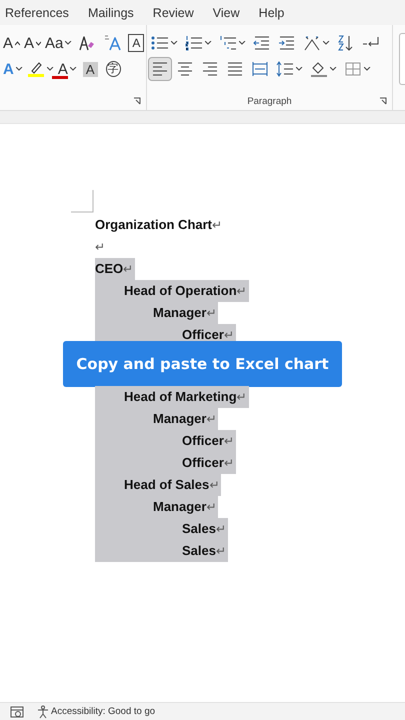 The width and height of the screenshot is (405, 720). What do you see at coordinates (83, 202) in the screenshot?
I see `margin-corner-mark` at bounding box center [83, 202].